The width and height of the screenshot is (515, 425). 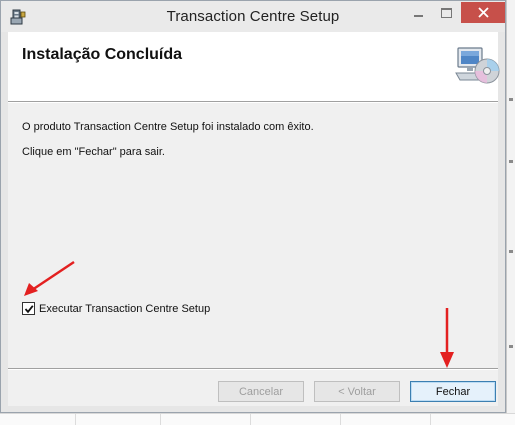 I want to click on computer-cd-setup-icon, so click(x=477, y=65).